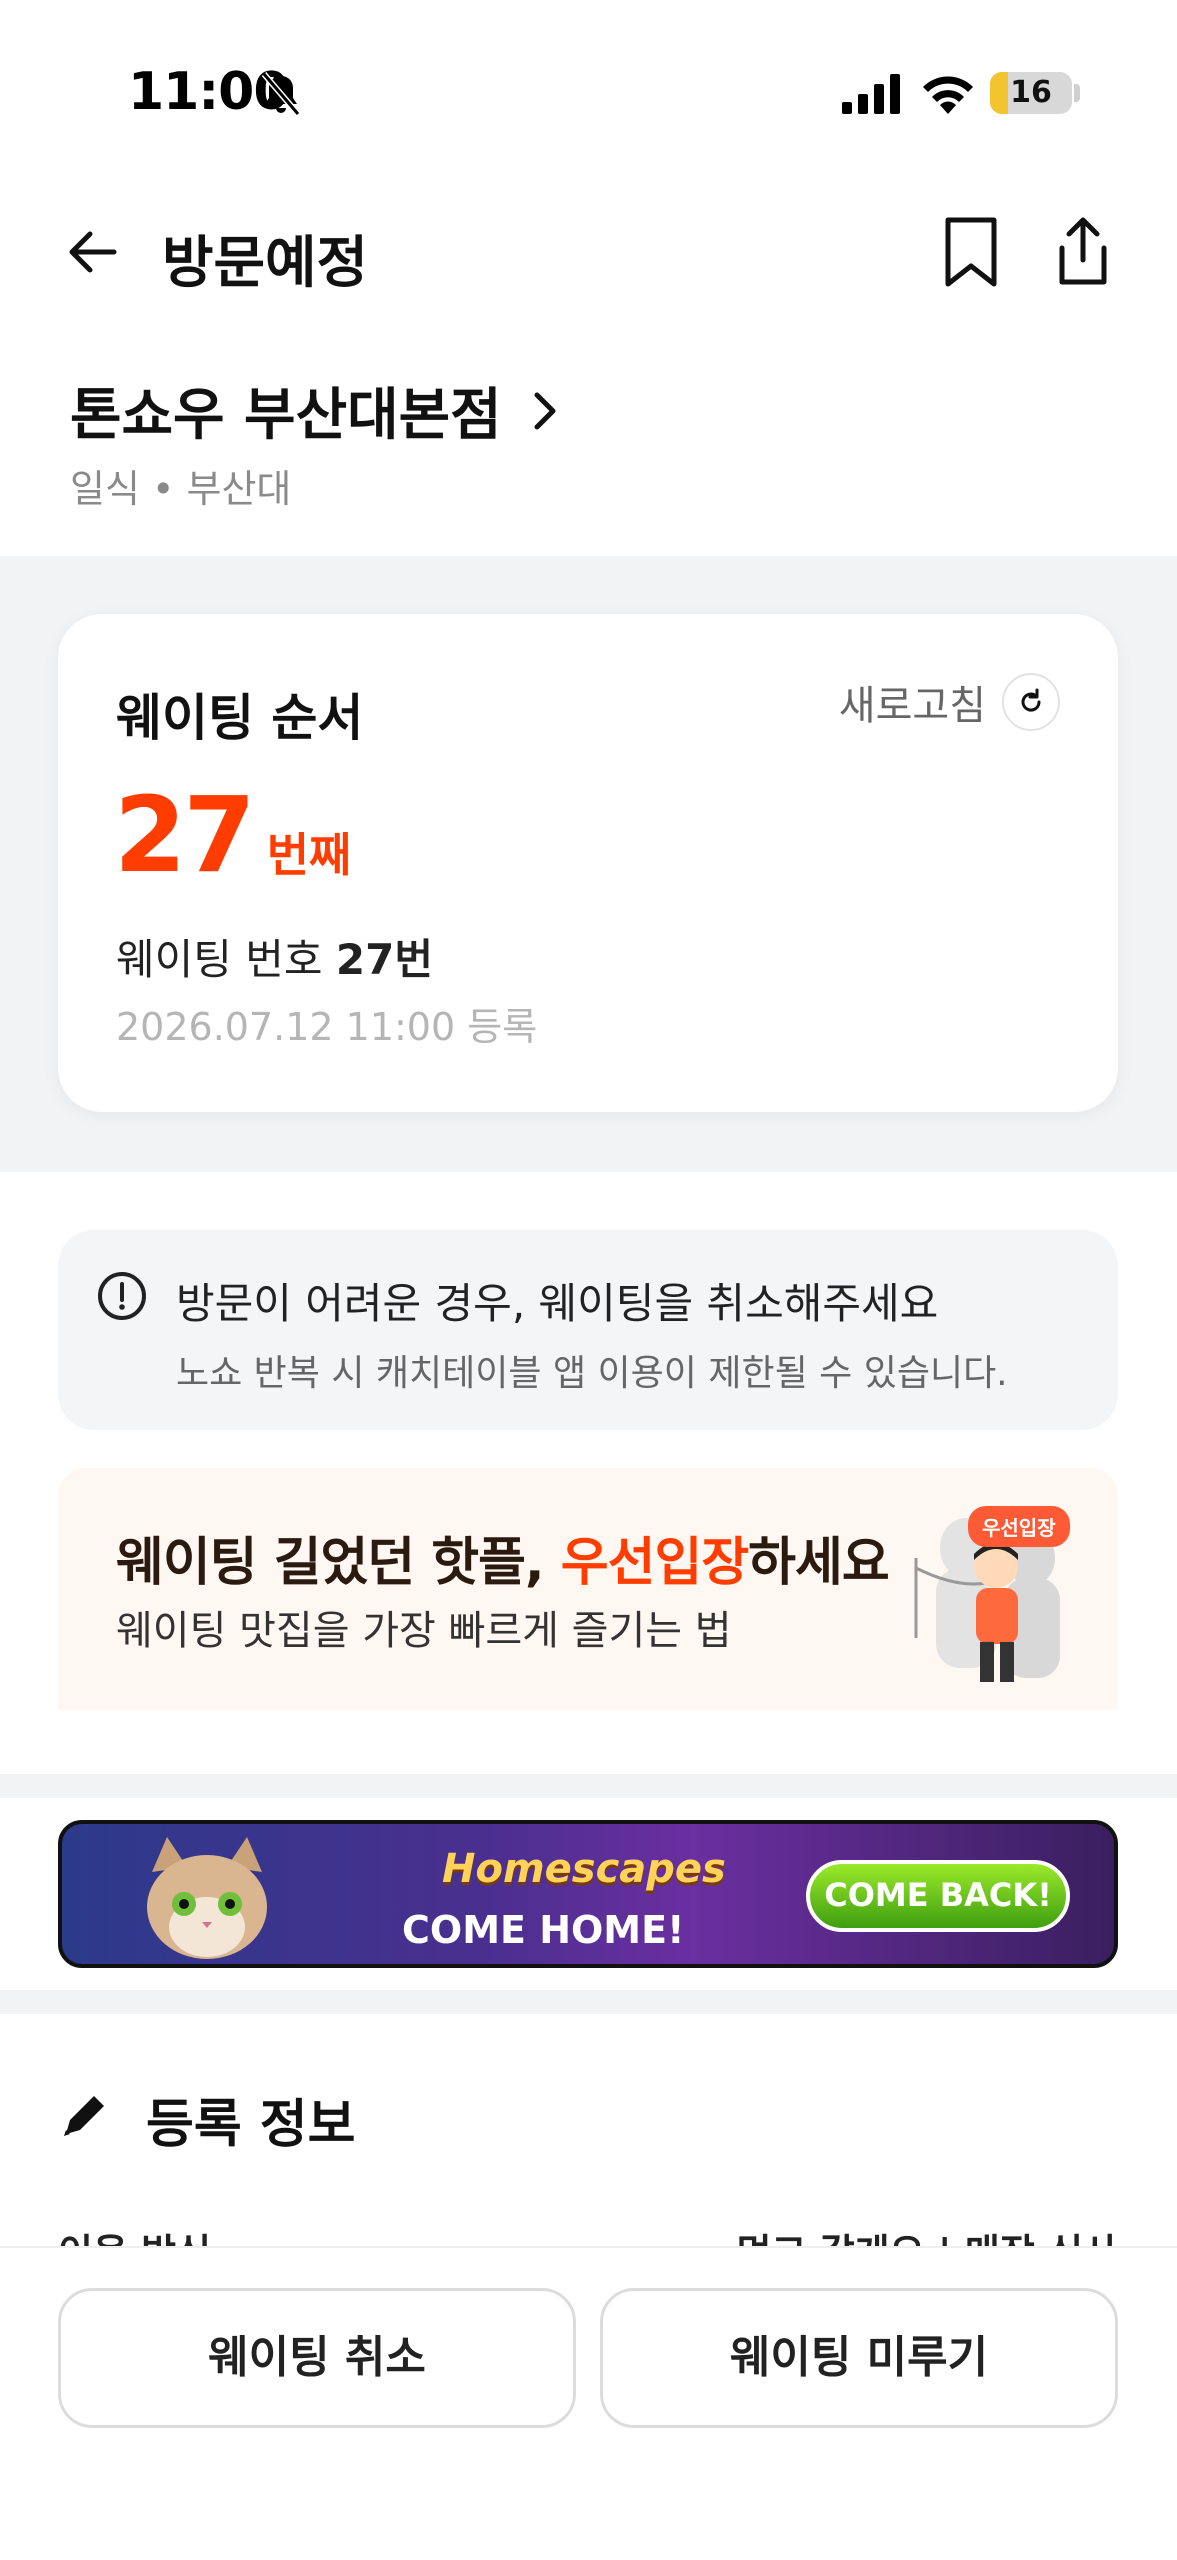  I want to click on promo-title: 웨이팅 길었던 핫플, 우선입장하세요, so click(503, 1557).